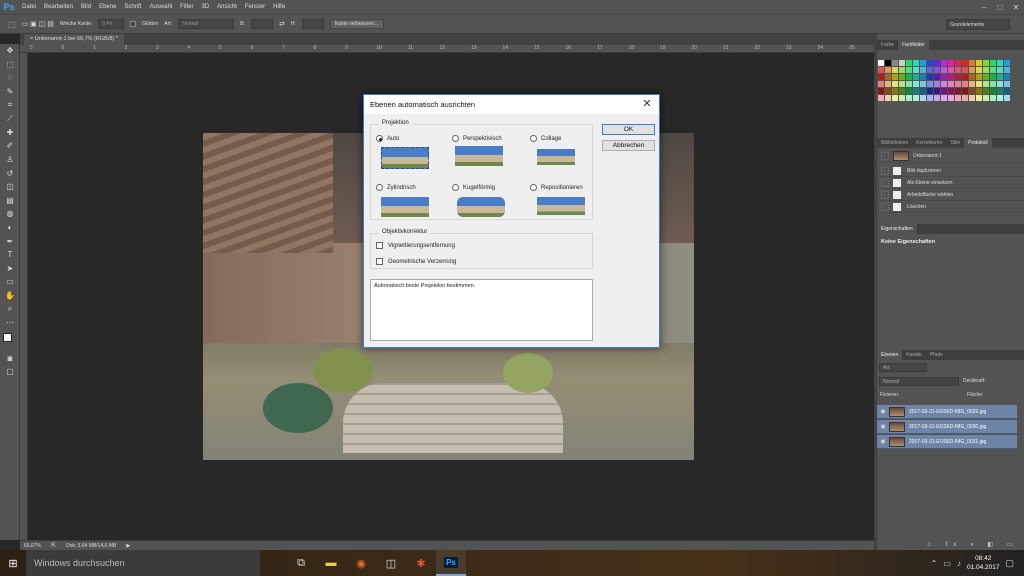 Image resolution: width=1024 pixels, height=576 pixels. I want to click on menu-hilfe: Hilfe, so click(279, 7).